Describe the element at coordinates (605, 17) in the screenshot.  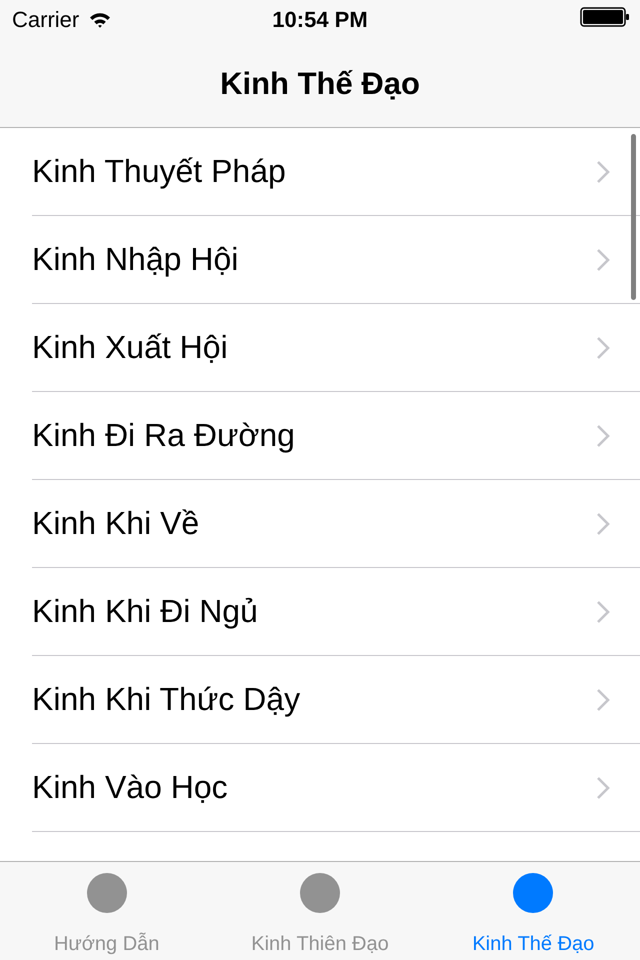
I see `battery-icon` at that location.